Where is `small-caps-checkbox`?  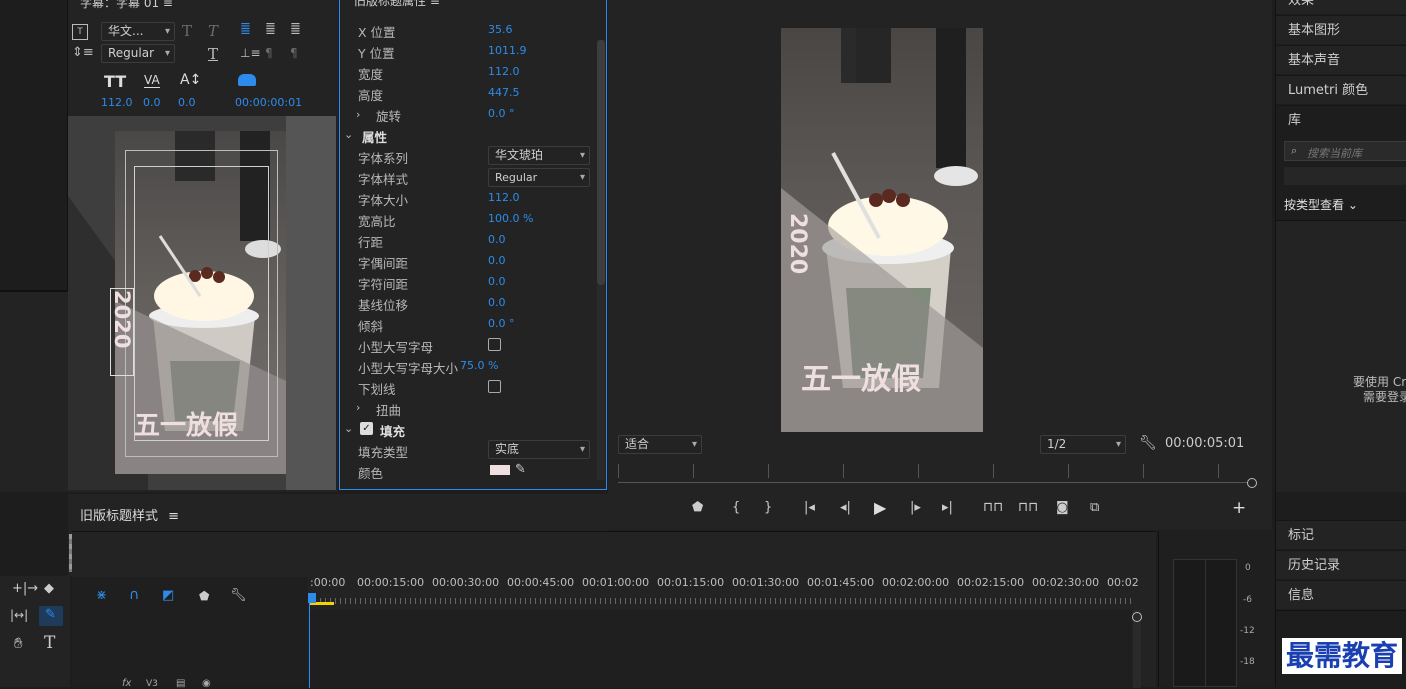
small-caps-checkbox is located at coordinates (494, 344).